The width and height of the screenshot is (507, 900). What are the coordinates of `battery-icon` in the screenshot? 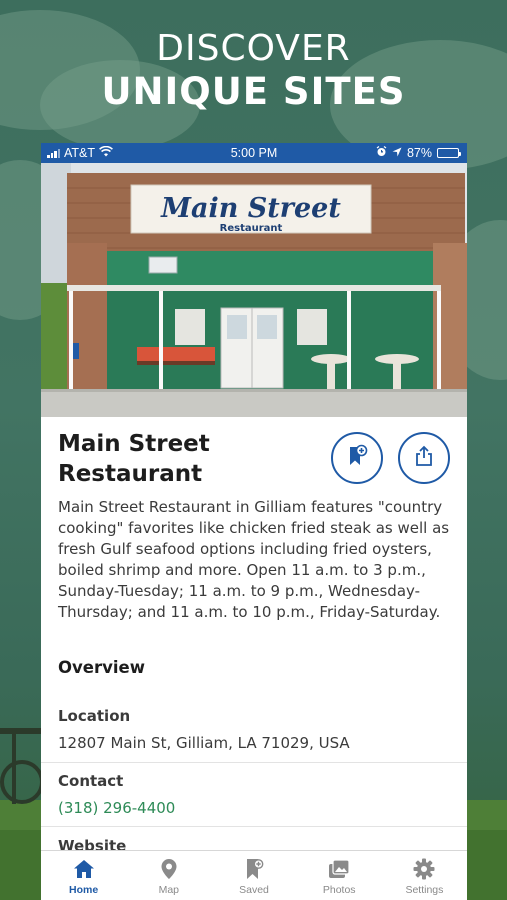 It's located at (449, 153).